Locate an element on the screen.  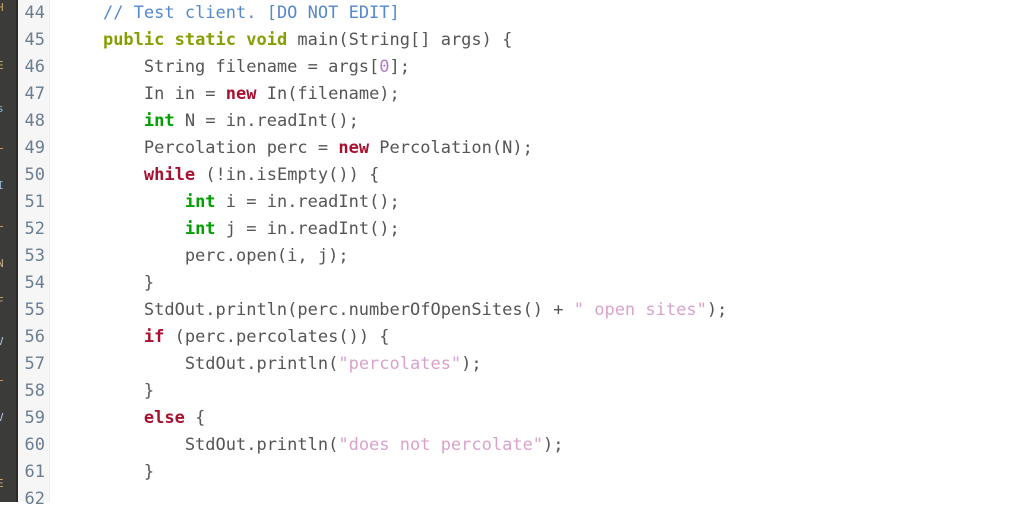
code-line: if (perc.percolates()) { is located at coordinates (537, 337).